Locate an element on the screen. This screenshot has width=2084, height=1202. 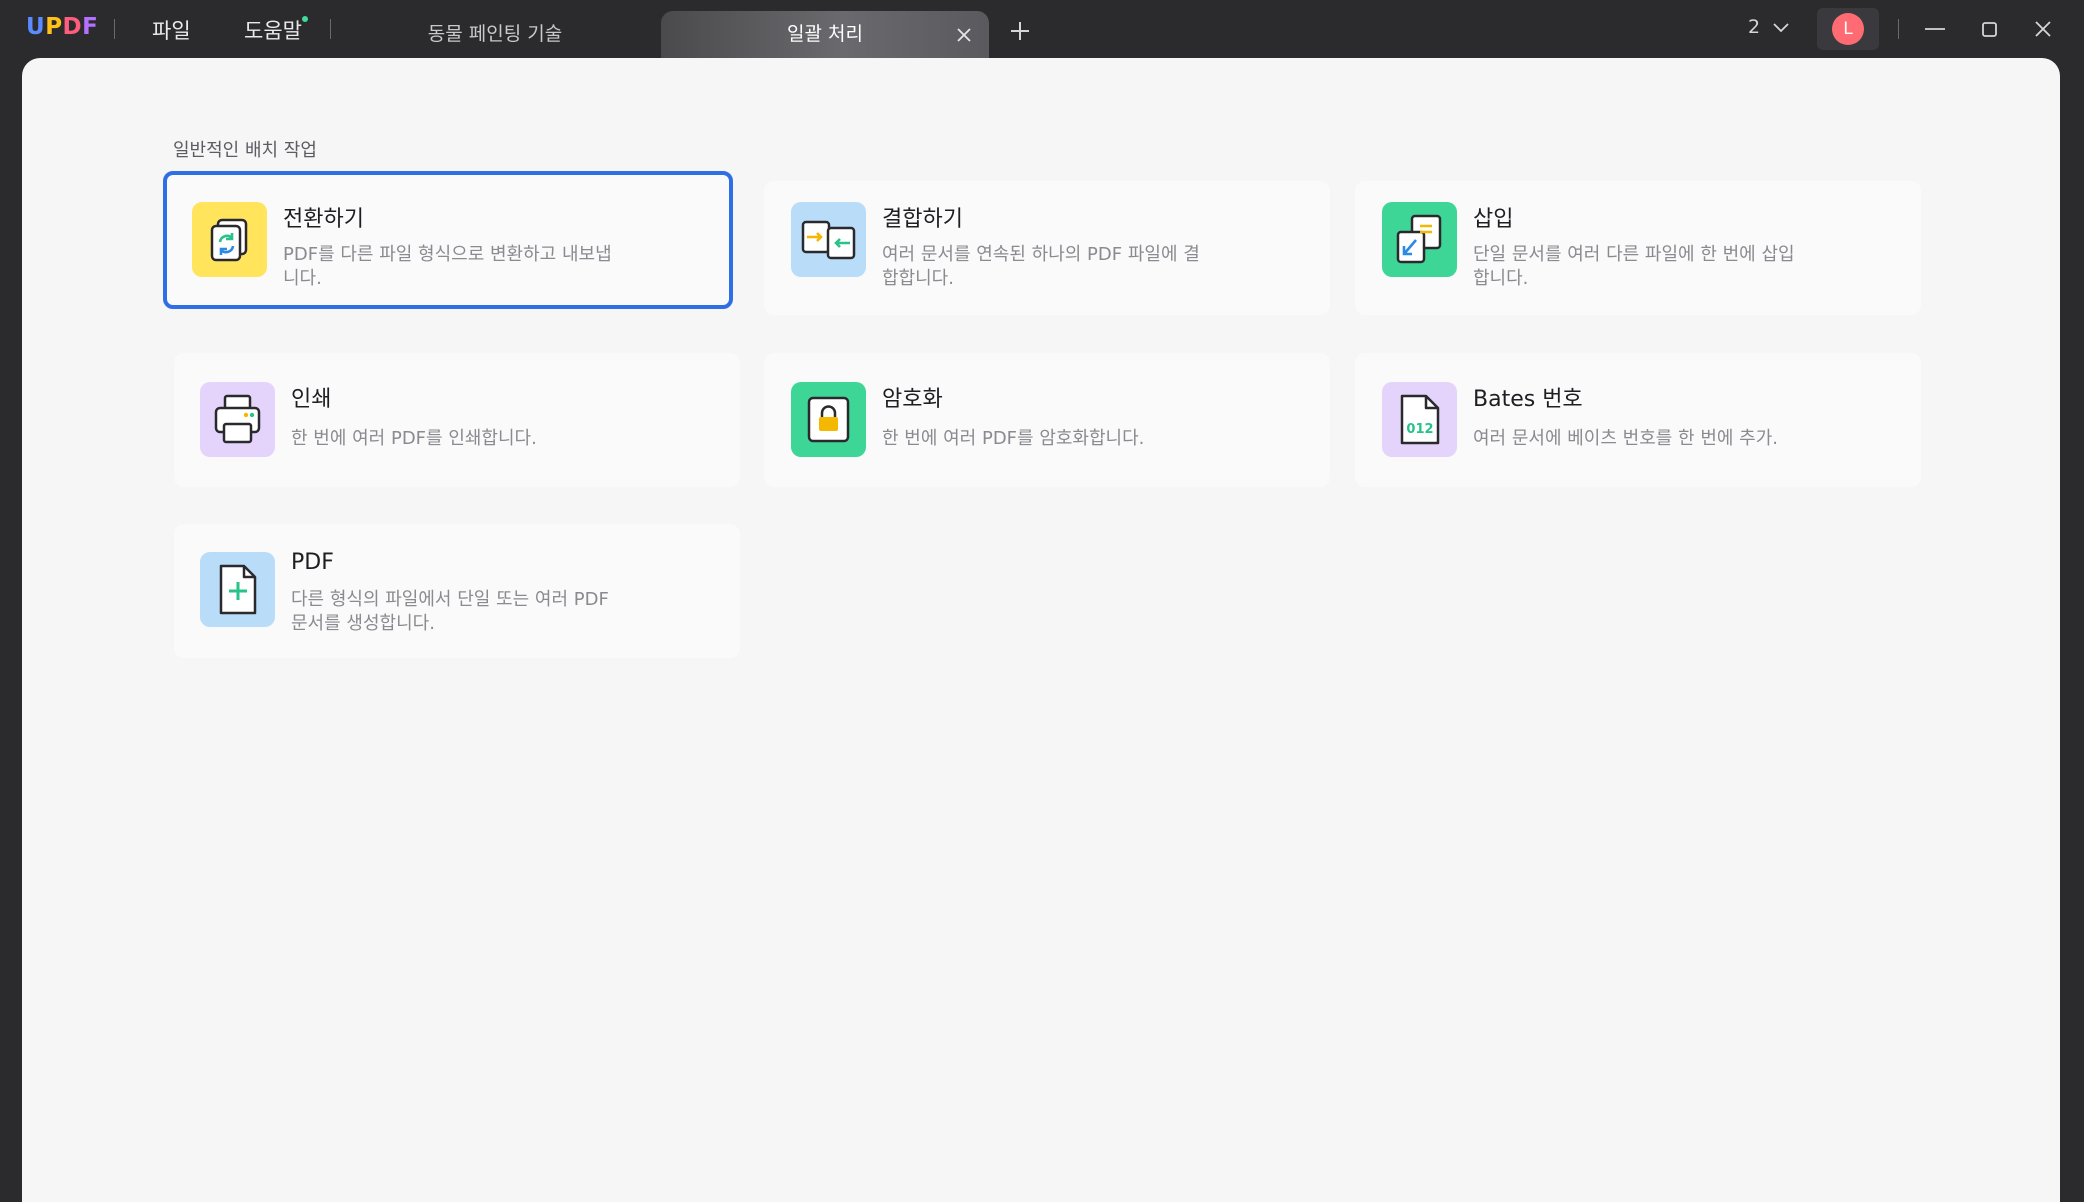
card-title: 전환하기 is located at coordinates (323, 219).